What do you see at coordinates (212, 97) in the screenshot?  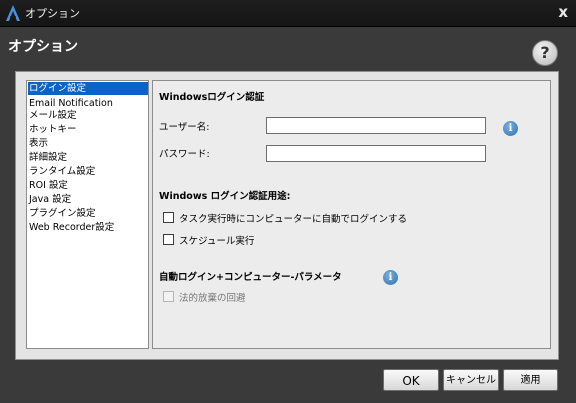 I see `windows-login-section-title: Windowsログイン認証` at bounding box center [212, 97].